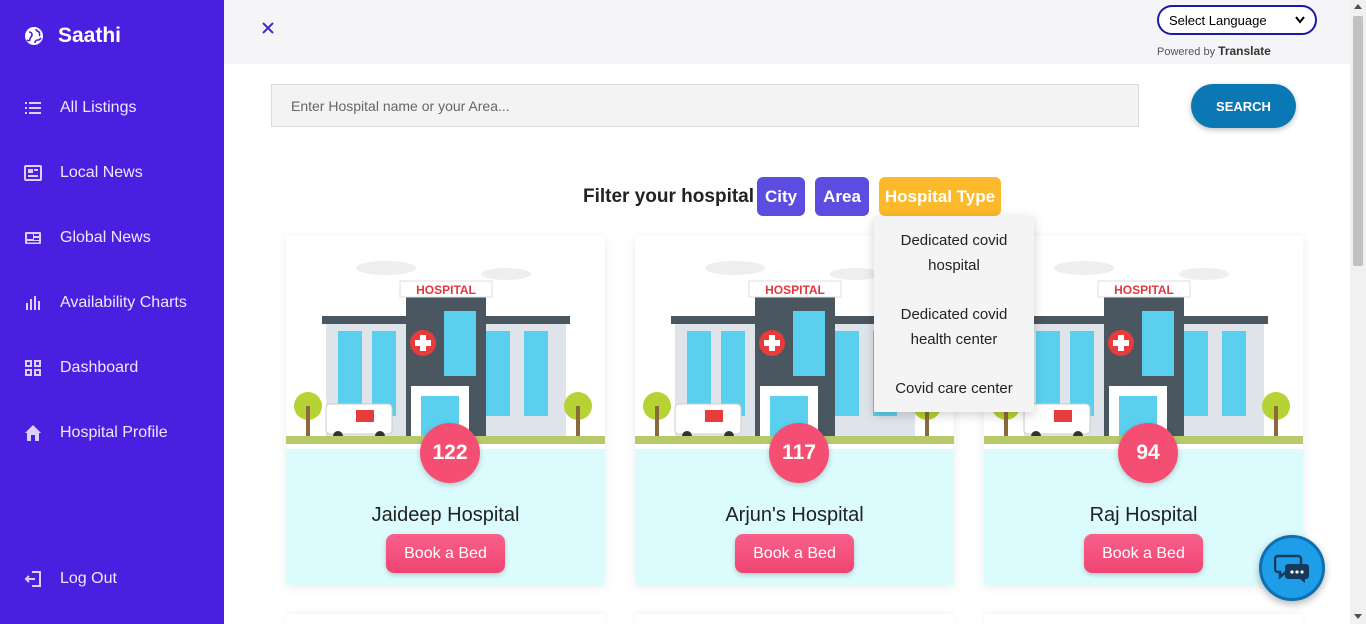 Image resolution: width=1366 pixels, height=624 pixels. Describe the element at coordinates (1186, 52) in the screenshot. I see `powered-prefix: Powered by` at that location.